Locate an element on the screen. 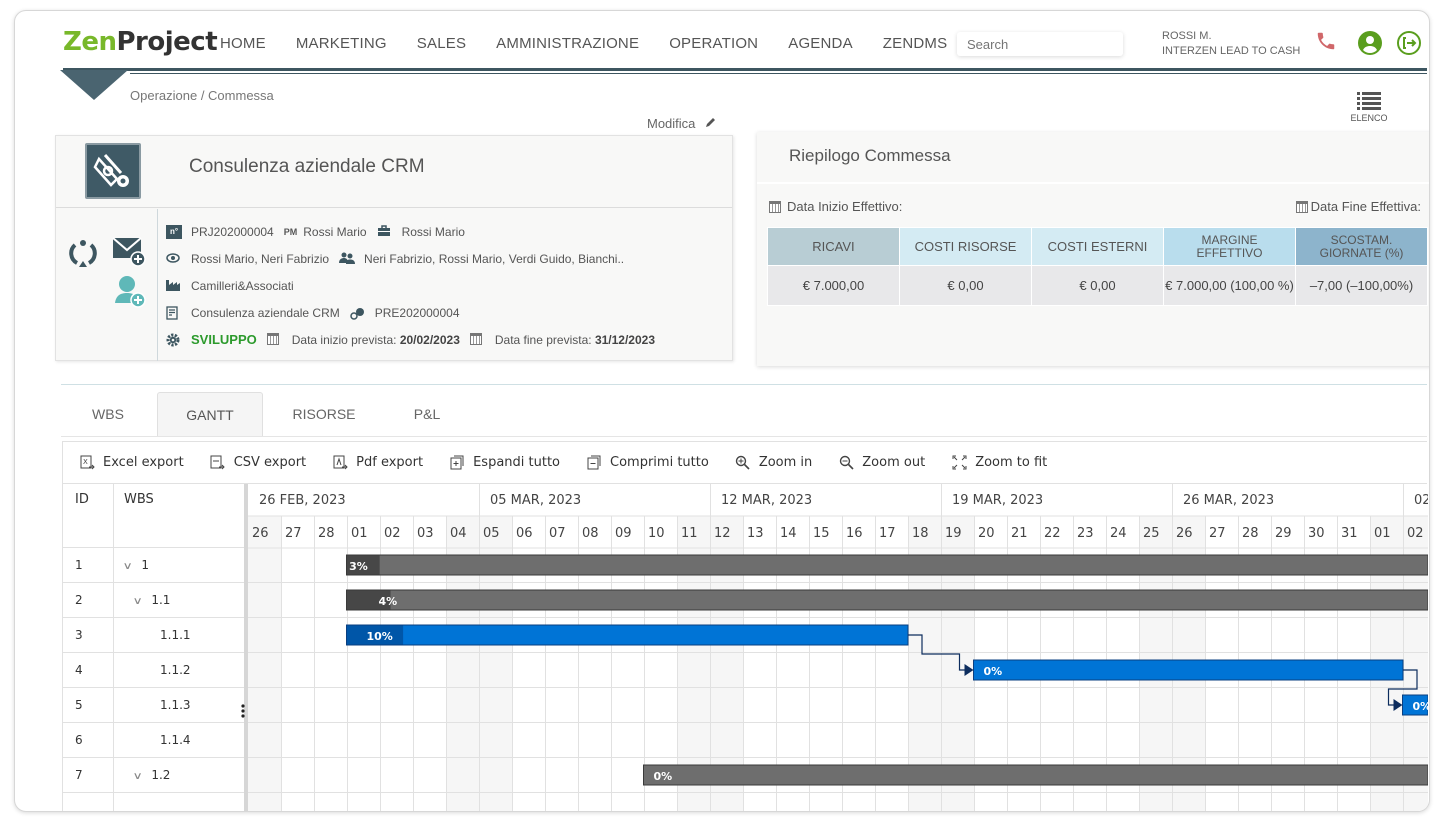  day-label: 04 is located at coordinates (458, 533).